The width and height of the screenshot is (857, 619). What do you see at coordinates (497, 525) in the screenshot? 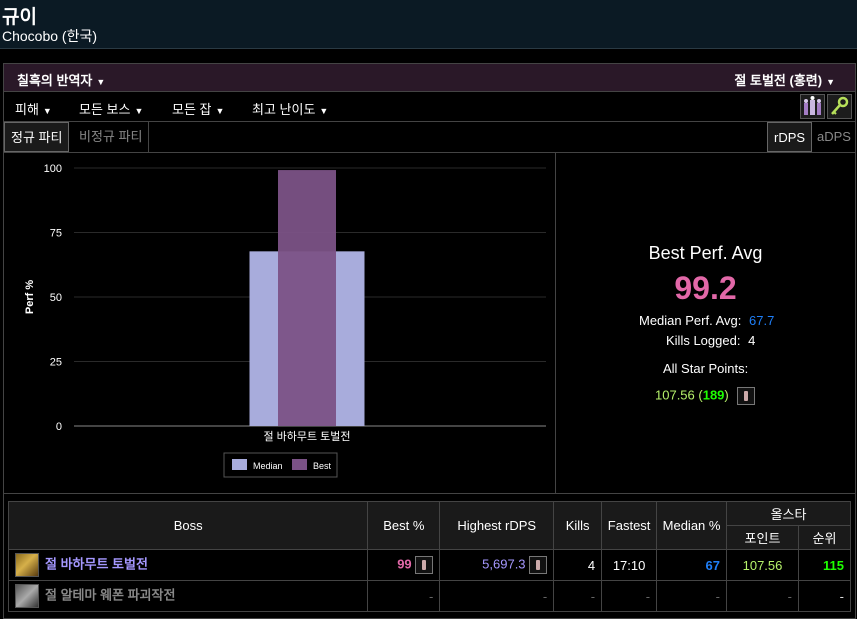
I see `col-highest: Highest rDPS` at bounding box center [497, 525].